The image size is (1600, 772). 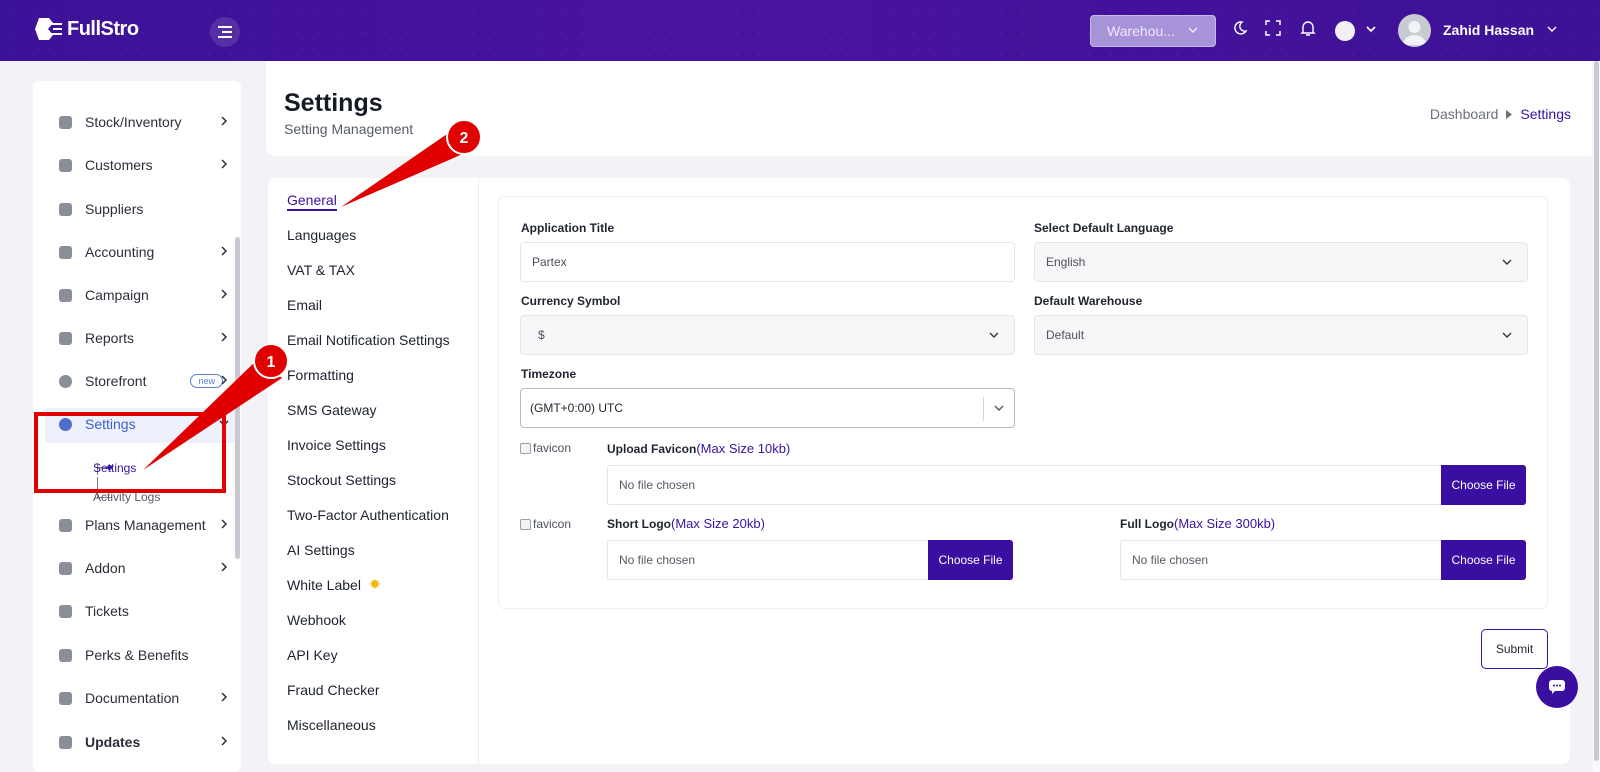 I want to click on menu-icon, so click(x=225, y=32).